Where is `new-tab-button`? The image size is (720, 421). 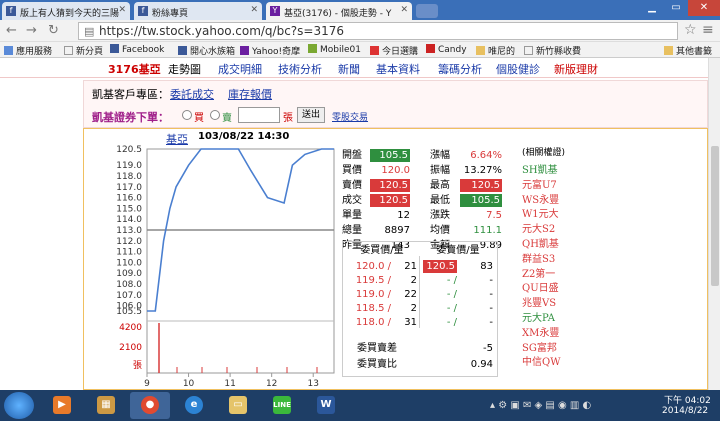 new-tab-button is located at coordinates (427, 11).